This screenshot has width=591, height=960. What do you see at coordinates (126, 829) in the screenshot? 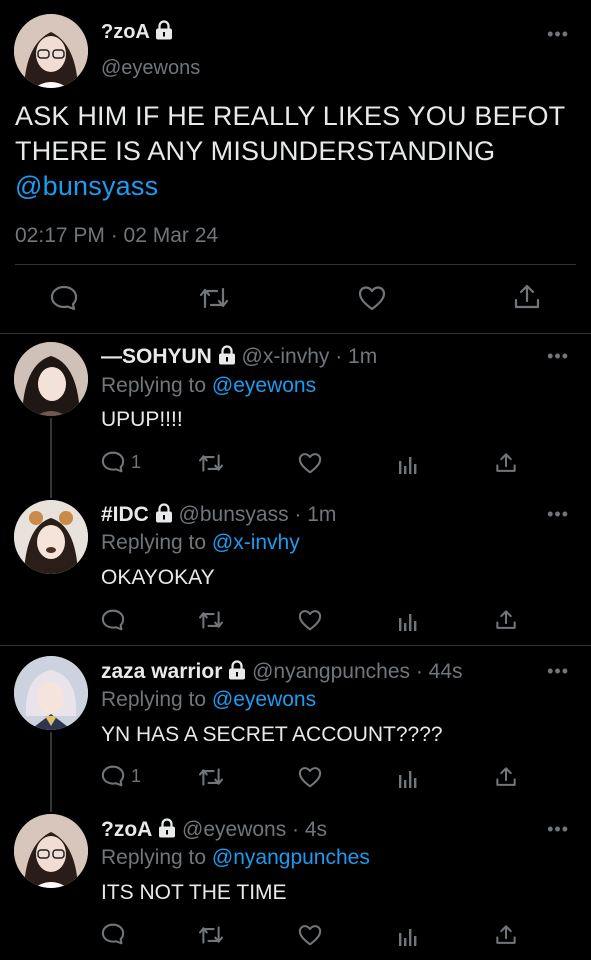
I see `reply-display-name: ?zoA` at bounding box center [126, 829].